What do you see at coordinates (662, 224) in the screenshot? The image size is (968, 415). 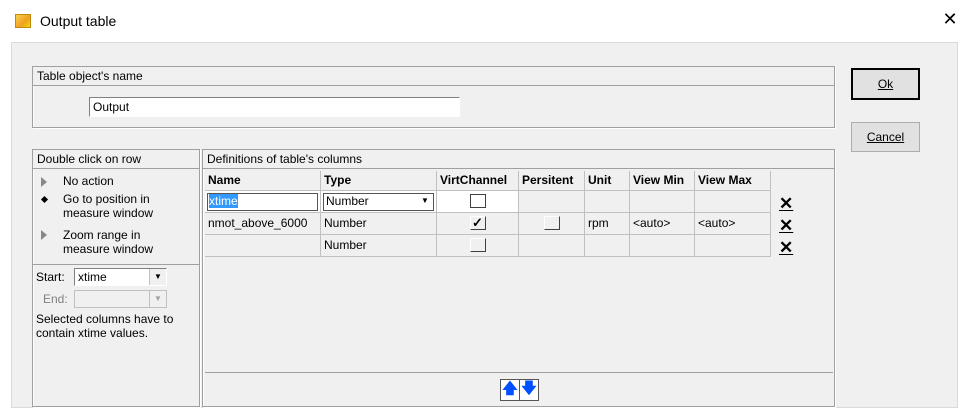 I see `view-min-cell: <auto>` at bounding box center [662, 224].